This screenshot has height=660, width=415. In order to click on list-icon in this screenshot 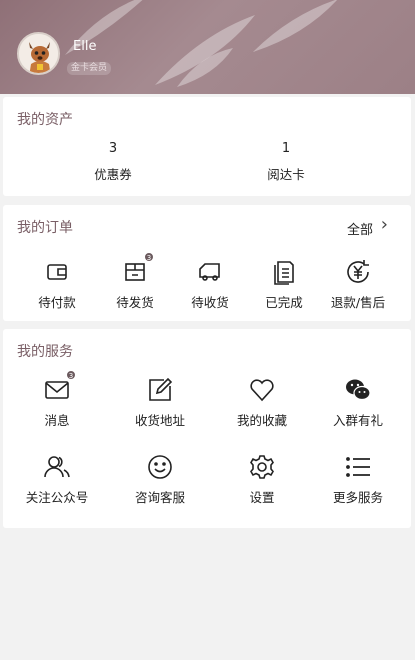, I will do `click(358, 467)`.